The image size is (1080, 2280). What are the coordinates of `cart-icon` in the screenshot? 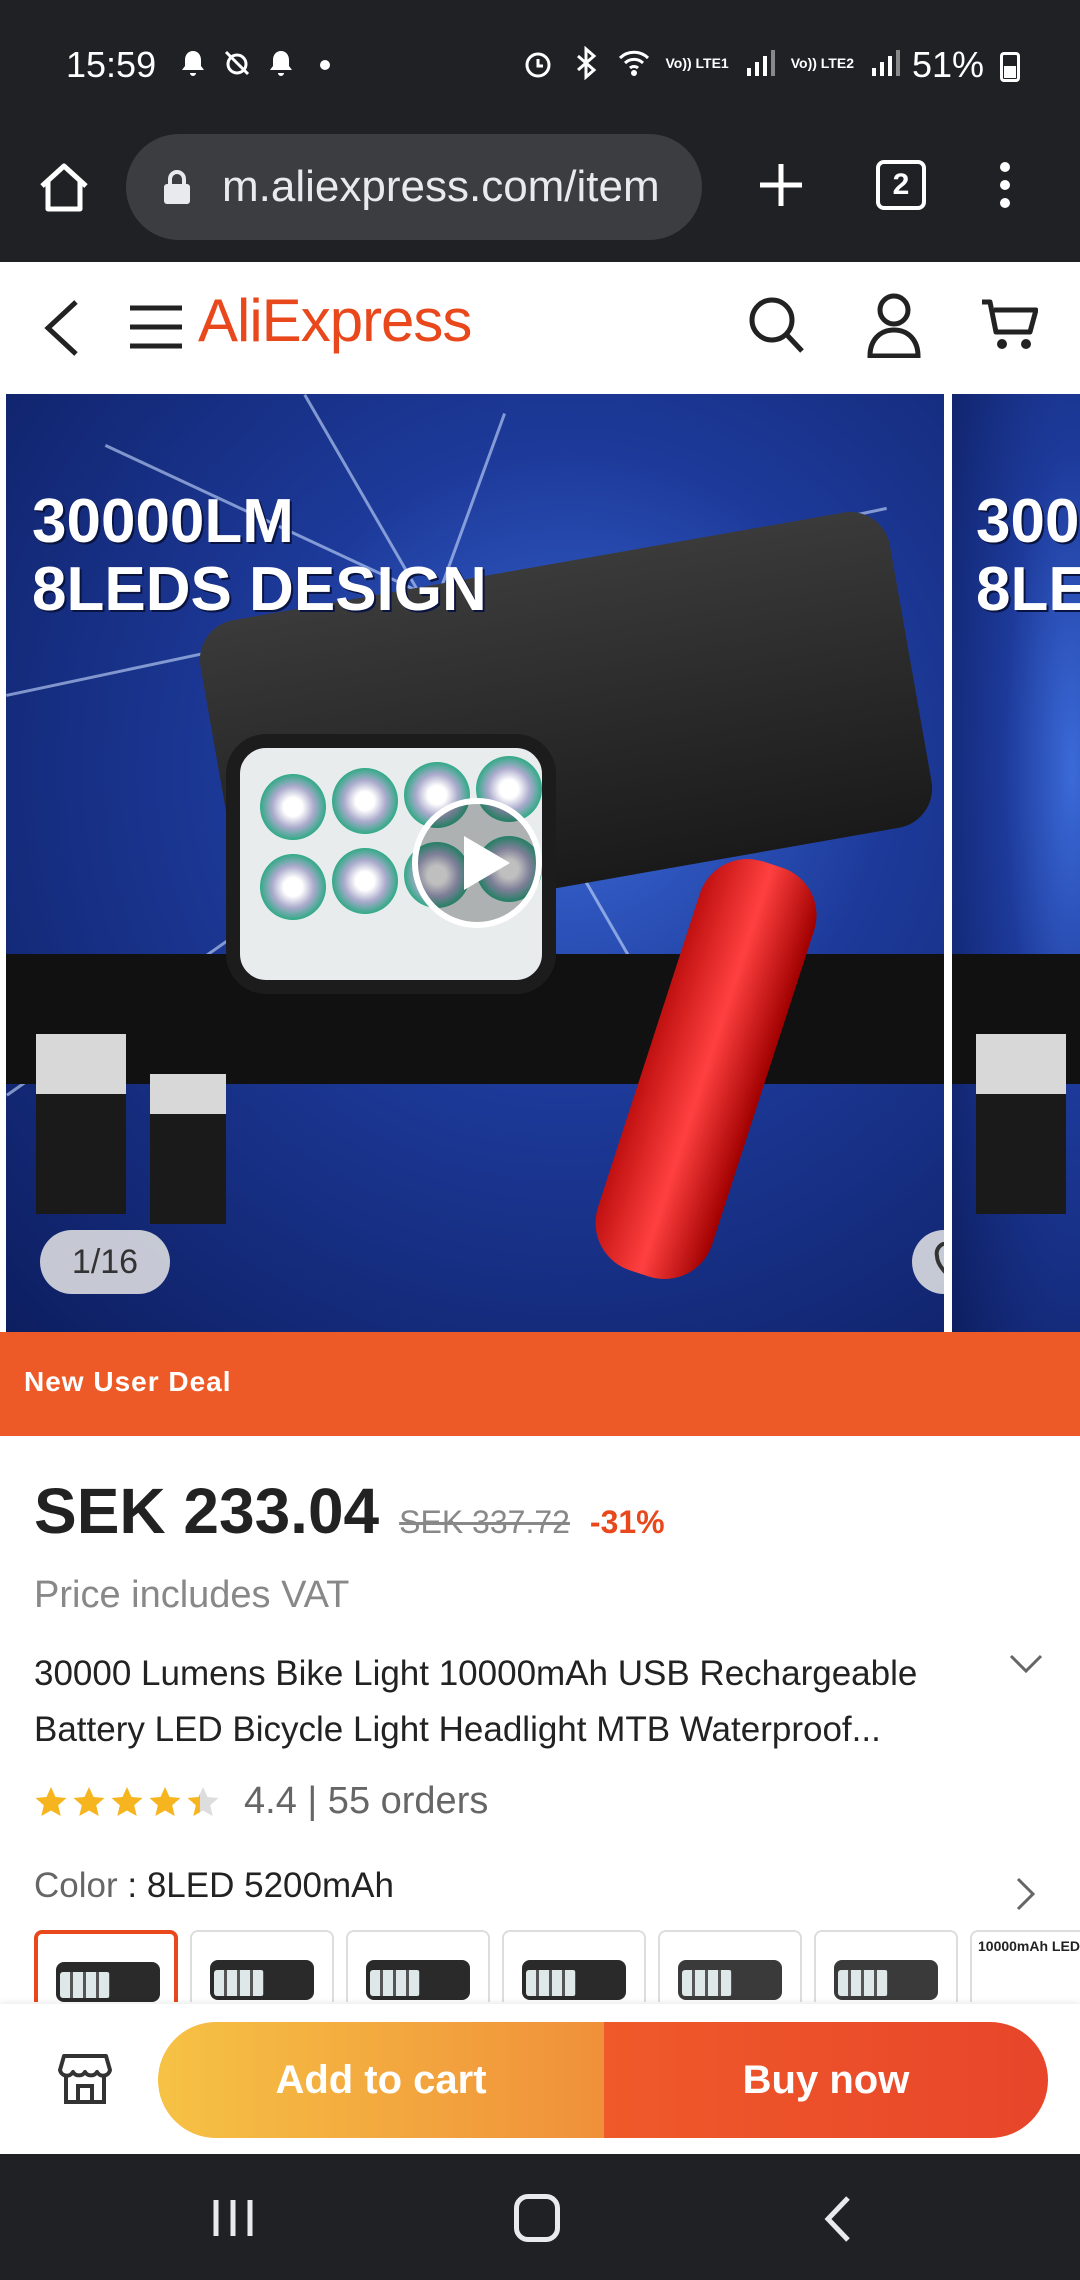 It's located at (1009, 325).